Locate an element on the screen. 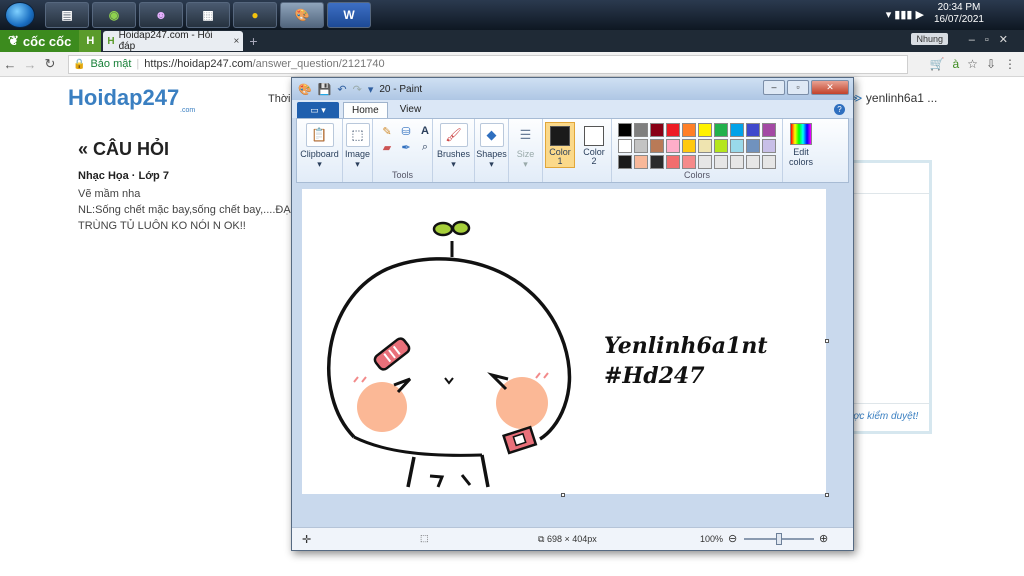 This screenshot has width=1024, height=576. fill-icon: ⛁ is located at coordinates (406, 131).